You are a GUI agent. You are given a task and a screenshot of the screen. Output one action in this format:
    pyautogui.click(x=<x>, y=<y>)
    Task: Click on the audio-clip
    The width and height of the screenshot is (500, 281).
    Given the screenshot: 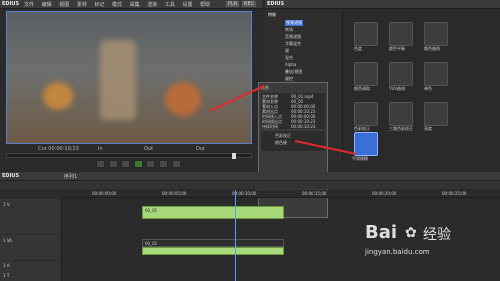 What is the action you would take?
    pyautogui.click(x=213, y=251)
    